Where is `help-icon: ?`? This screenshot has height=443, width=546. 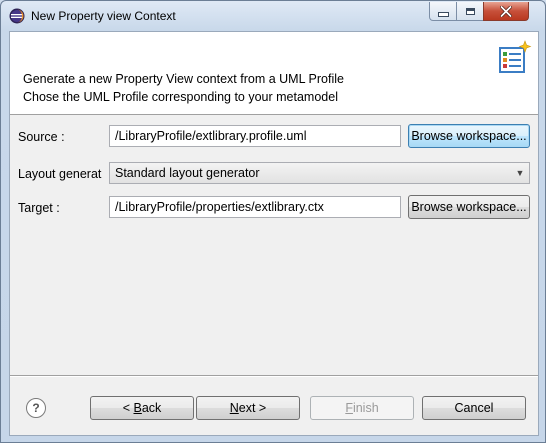 help-icon: ? is located at coordinates (36, 408).